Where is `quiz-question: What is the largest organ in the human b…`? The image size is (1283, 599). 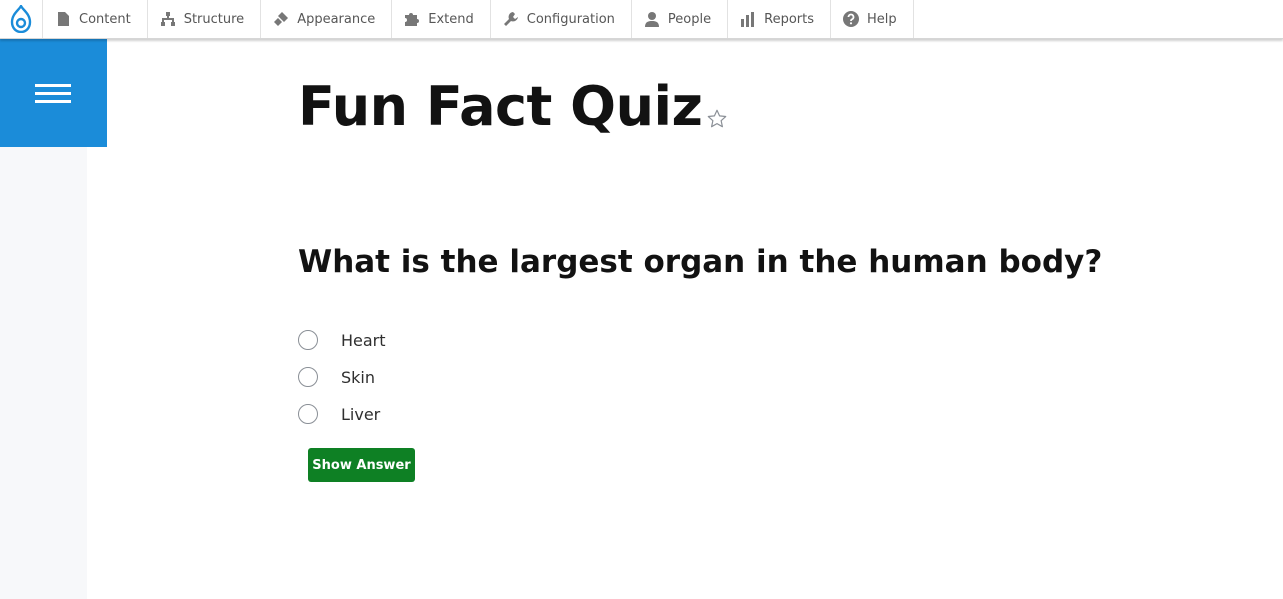
quiz-question: What is the largest organ in the human b… is located at coordinates (700, 262).